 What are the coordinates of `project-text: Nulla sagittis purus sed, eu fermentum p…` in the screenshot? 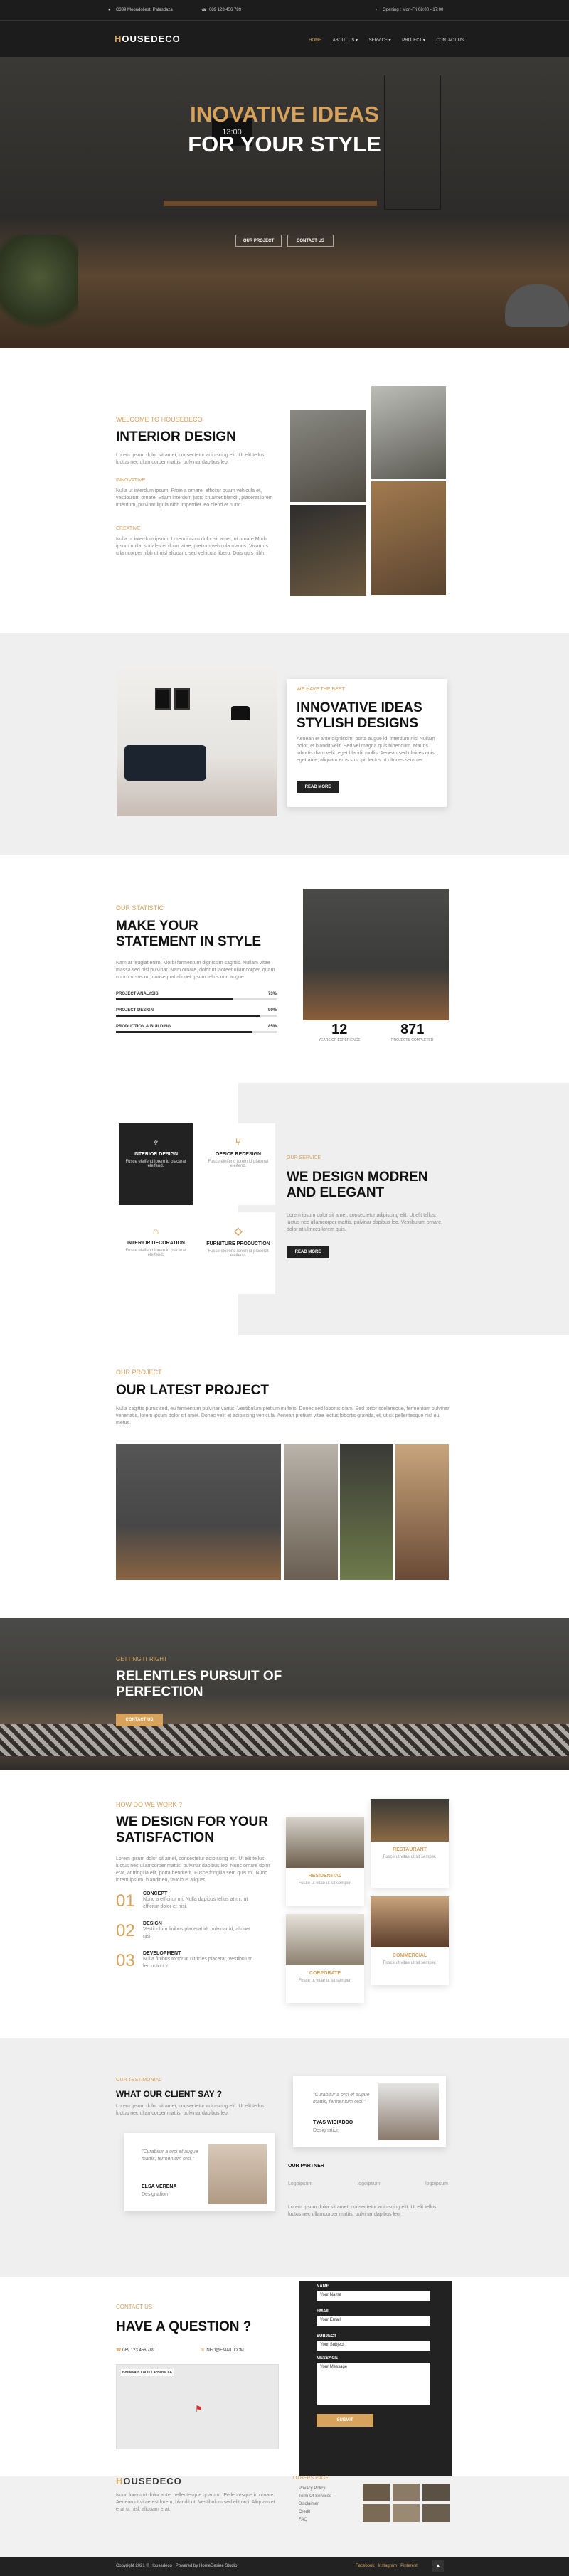 It's located at (283, 1416).